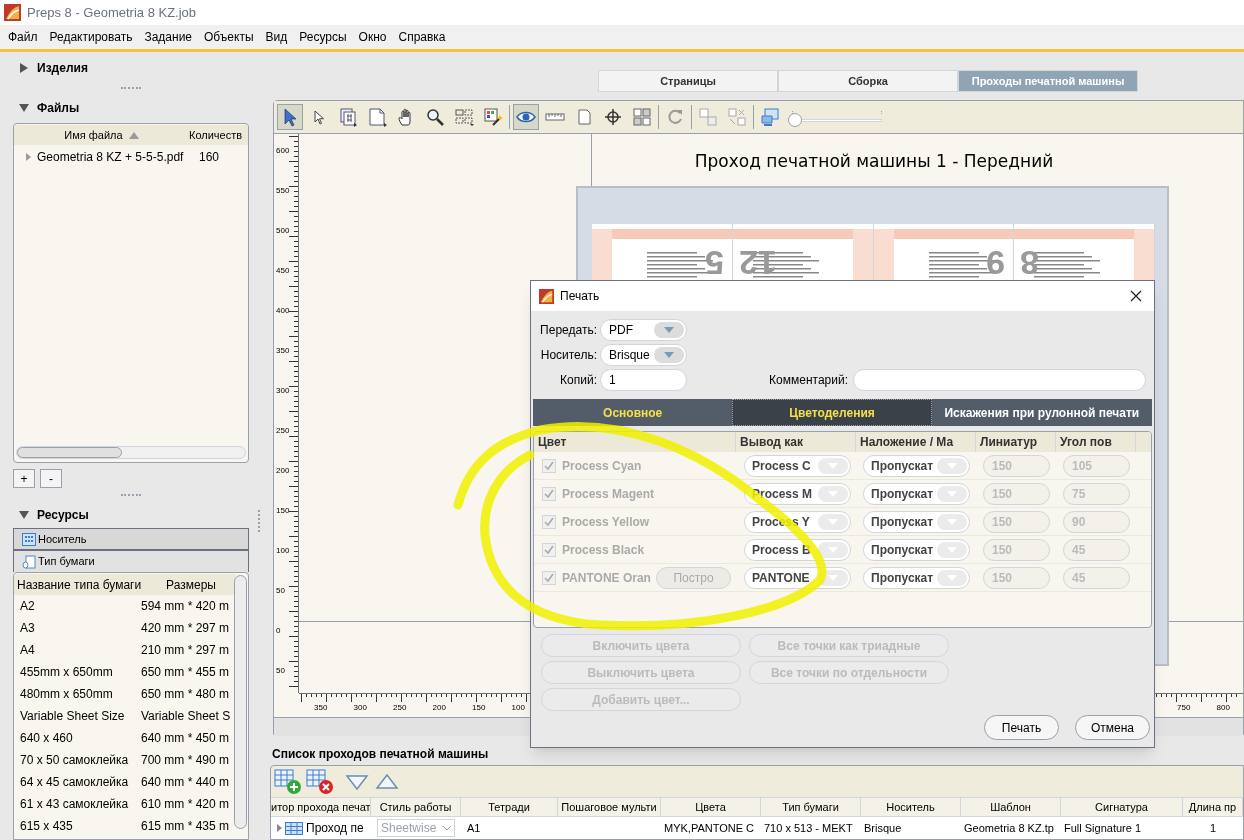  What do you see at coordinates (131, 539) in the screenshot?
I see `resource-tab: Носитель` at bounding box center [131, 539].